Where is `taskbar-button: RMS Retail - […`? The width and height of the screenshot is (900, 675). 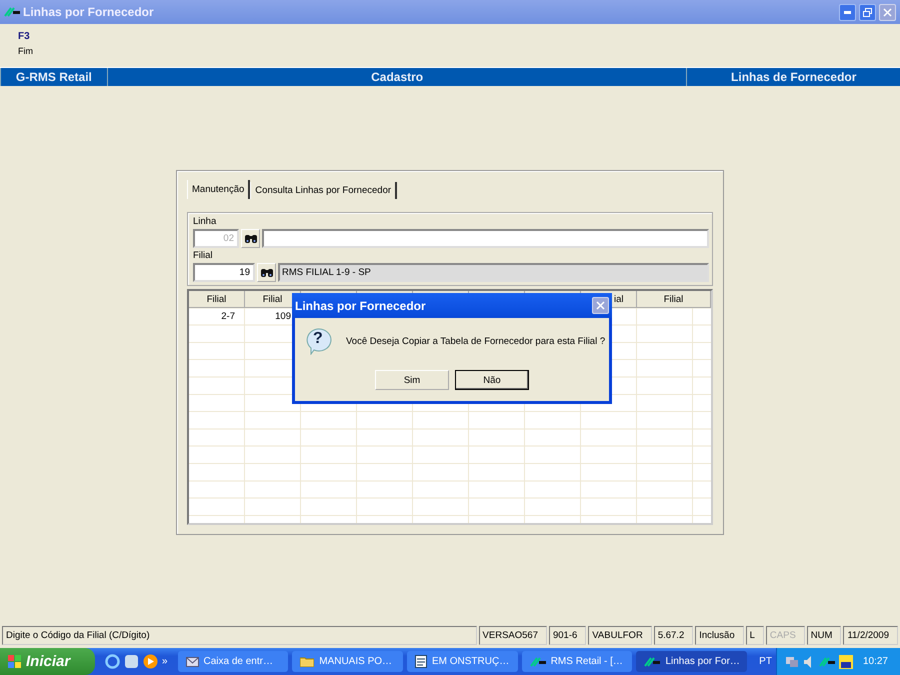 taskbar-button: RMS Retail - [… is located at coordinates (577, 661).